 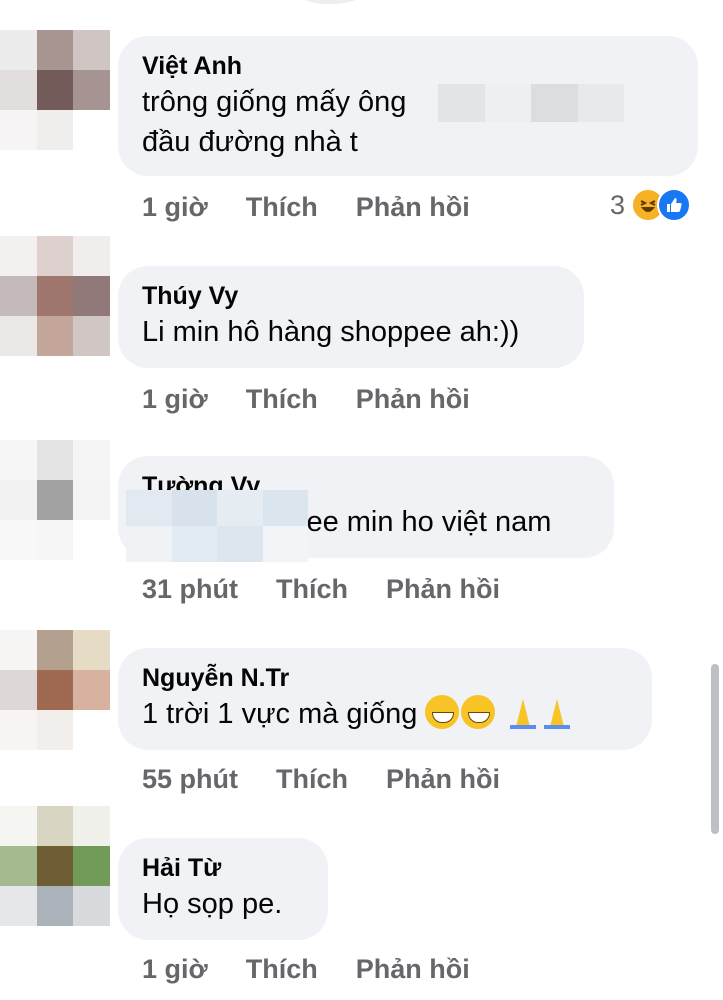 What do you see at coordinates (222, 868) in the screenshot?
I see `comment-author: Hải Từ` at bounding box center [222, 868].